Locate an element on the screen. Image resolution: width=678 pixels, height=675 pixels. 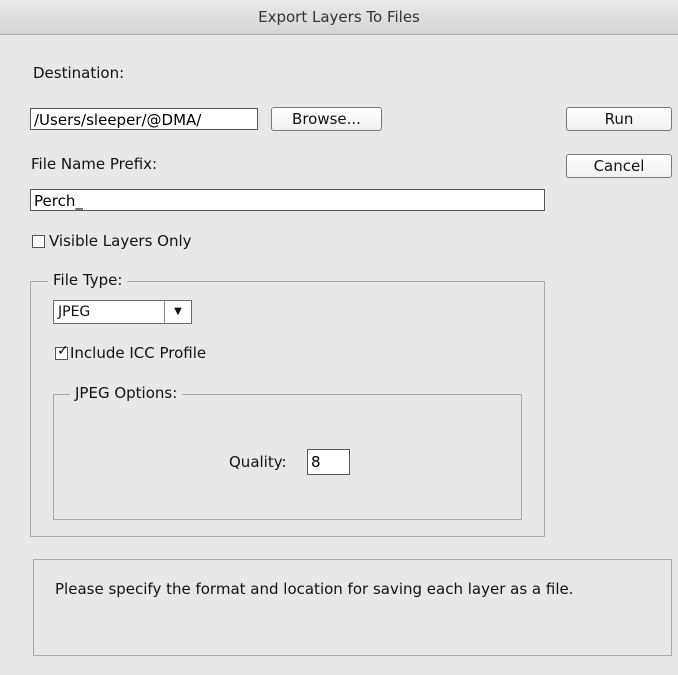
window-title: Export Layers To Files is located at coordinates (339, 17).